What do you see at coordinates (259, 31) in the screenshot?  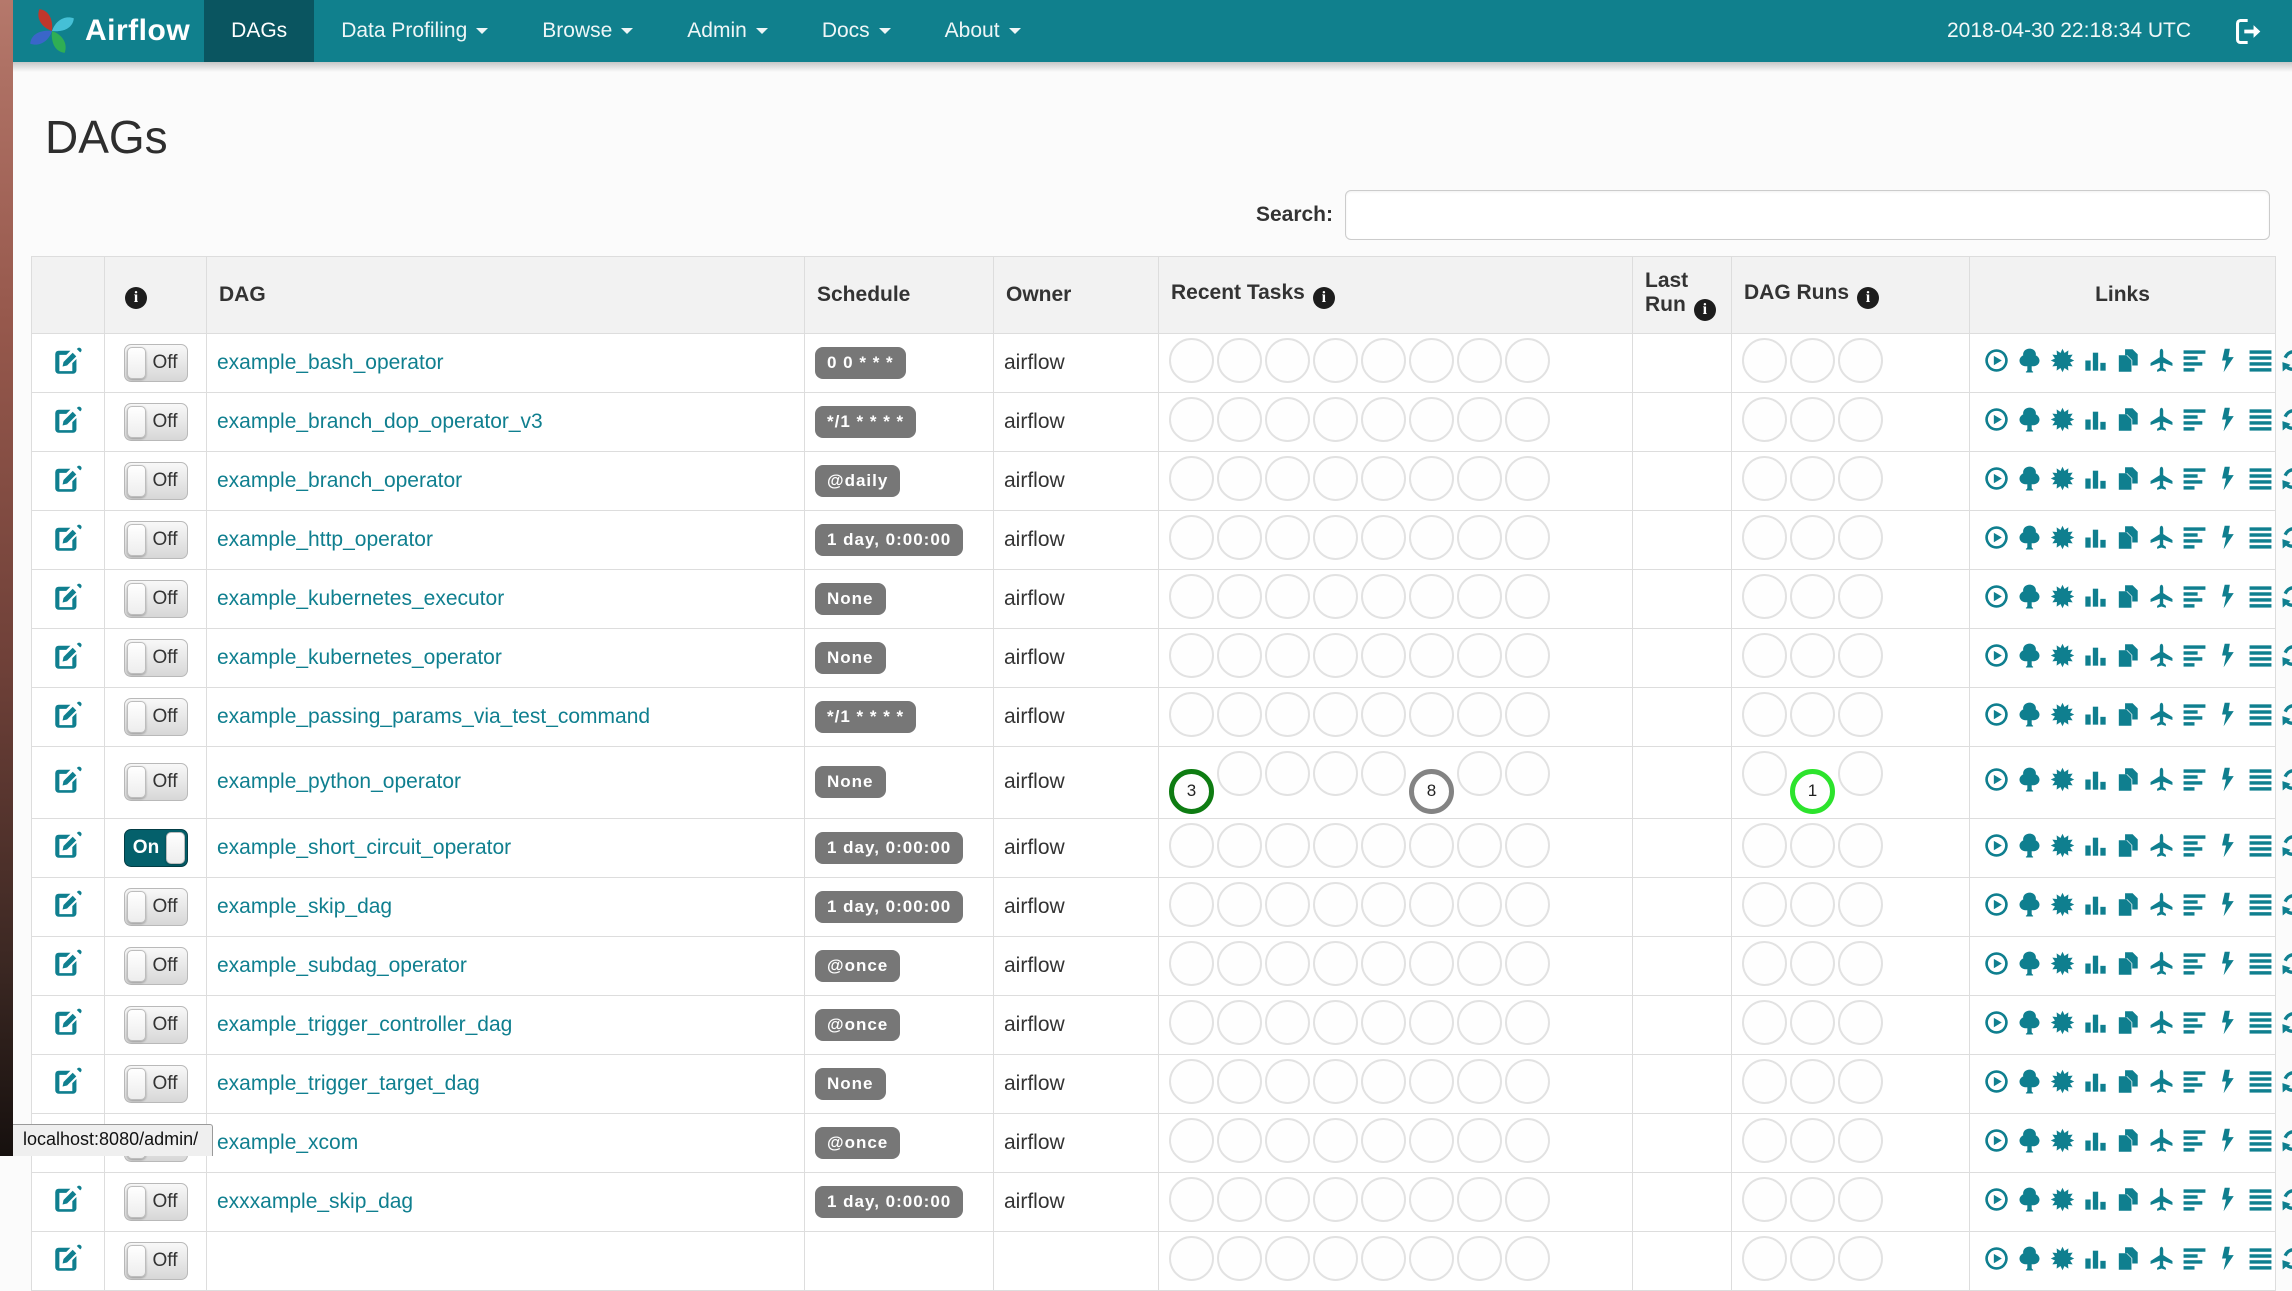 I see `nav-item-dags: DAGs` at bounding box center [259, 31].